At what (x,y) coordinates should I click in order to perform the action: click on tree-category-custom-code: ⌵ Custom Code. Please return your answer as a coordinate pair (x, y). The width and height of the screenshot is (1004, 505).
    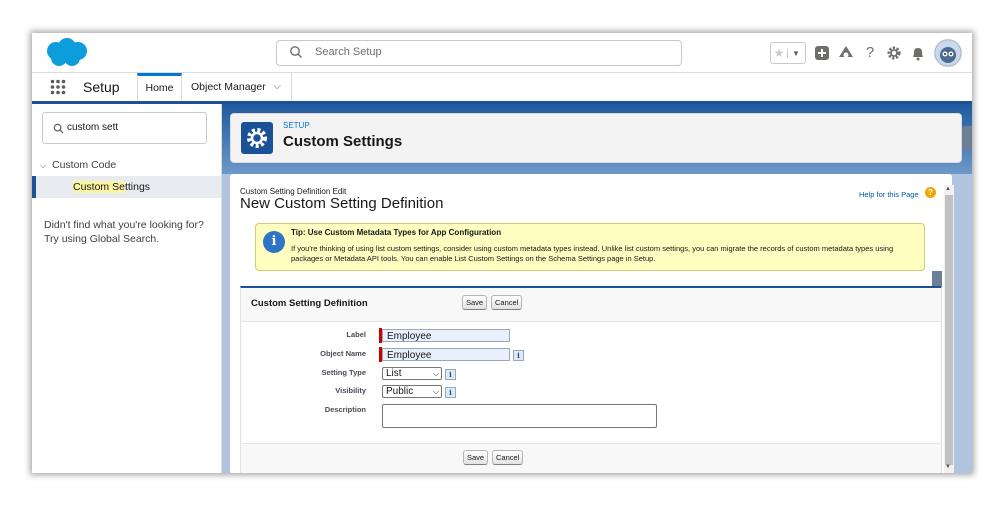
    Looking at the image, I should click on (78, 165).